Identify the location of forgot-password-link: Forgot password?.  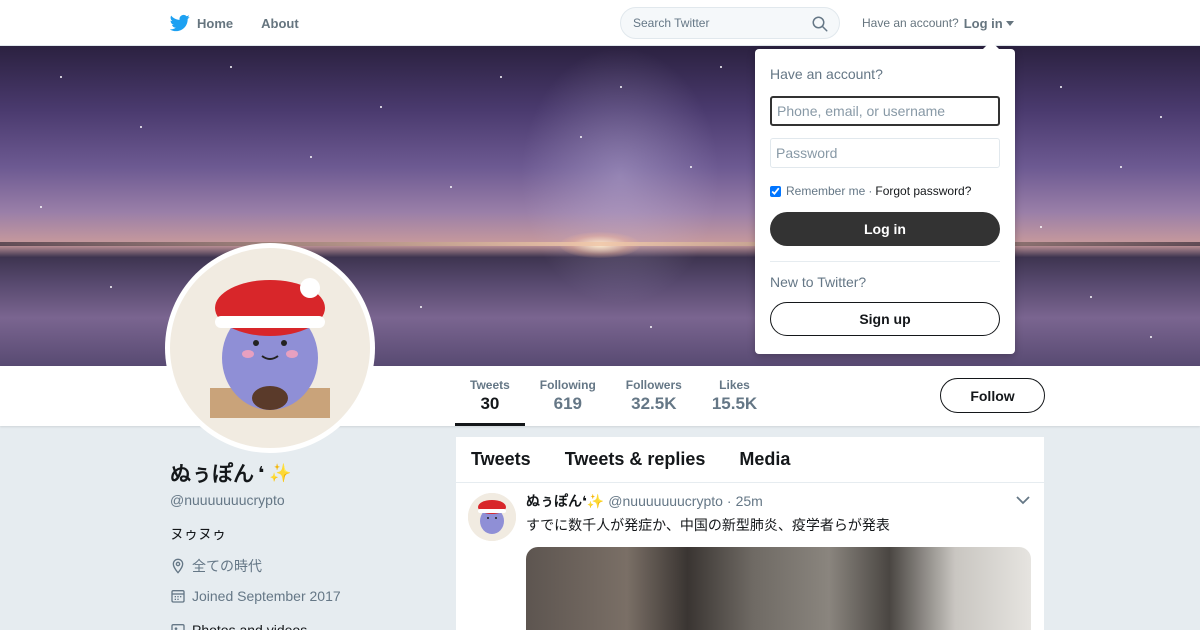
(923, 191).